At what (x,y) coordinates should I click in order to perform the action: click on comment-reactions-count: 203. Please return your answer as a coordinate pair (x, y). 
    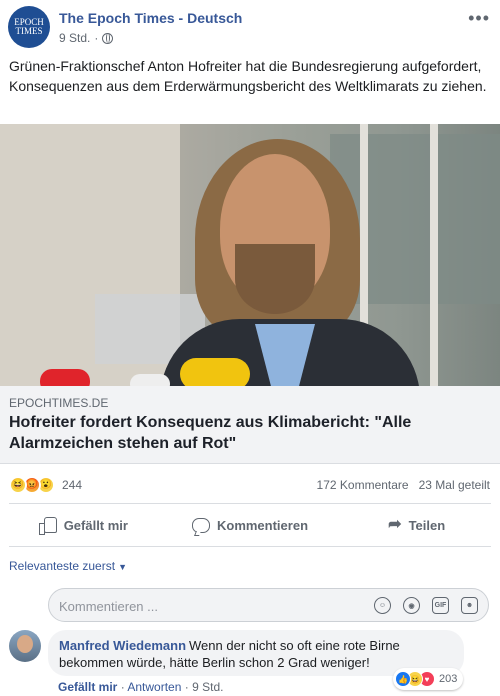
    Looking at the image, I should click on (448, 679).